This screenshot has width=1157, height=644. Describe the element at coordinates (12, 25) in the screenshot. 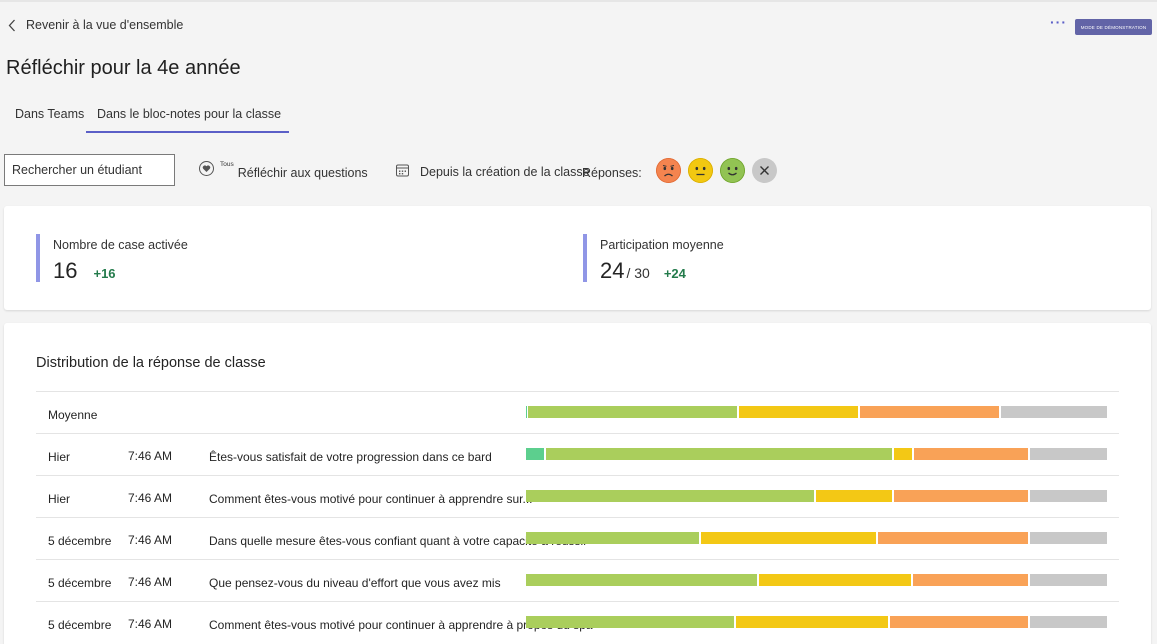

I see `chevron-left-icon` at that location.